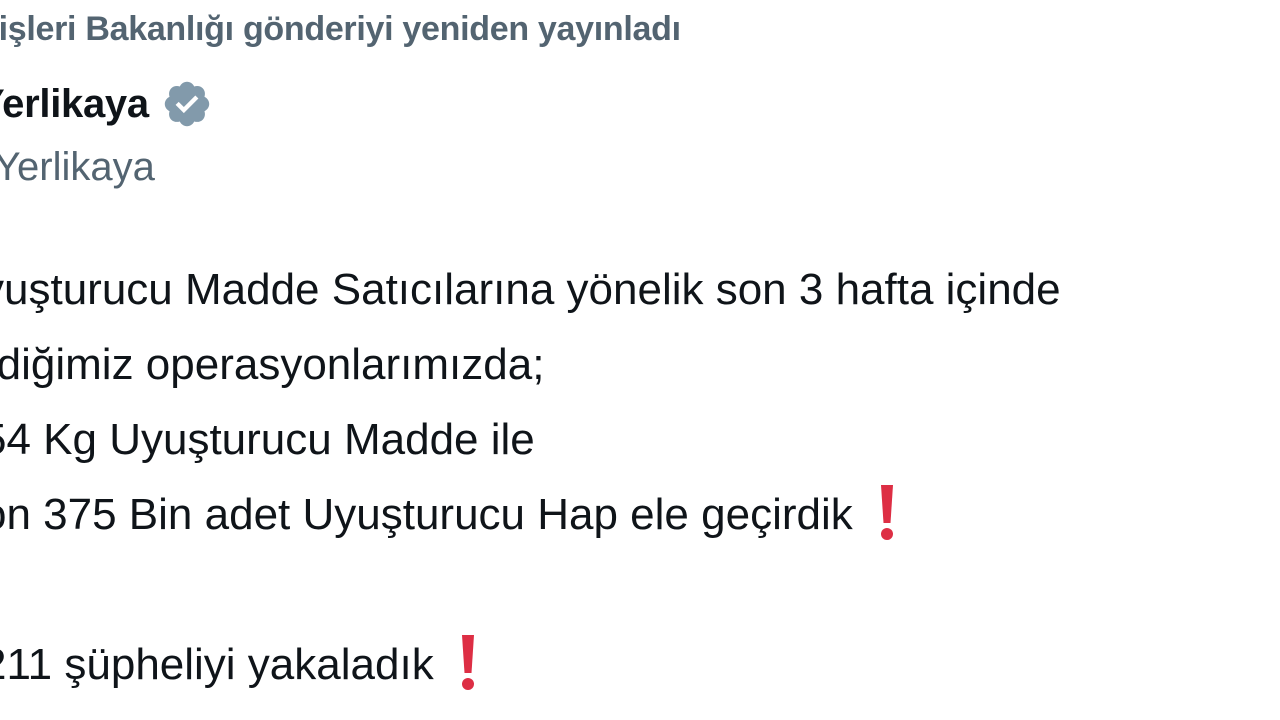 Image resolution: width=1280 pixels, height=720 pixels. Describe the element at coordinates (267, 439) in the screenshot. I see `tweet-line: 54 Kg Uyuşturucu Madde ile` at that location.